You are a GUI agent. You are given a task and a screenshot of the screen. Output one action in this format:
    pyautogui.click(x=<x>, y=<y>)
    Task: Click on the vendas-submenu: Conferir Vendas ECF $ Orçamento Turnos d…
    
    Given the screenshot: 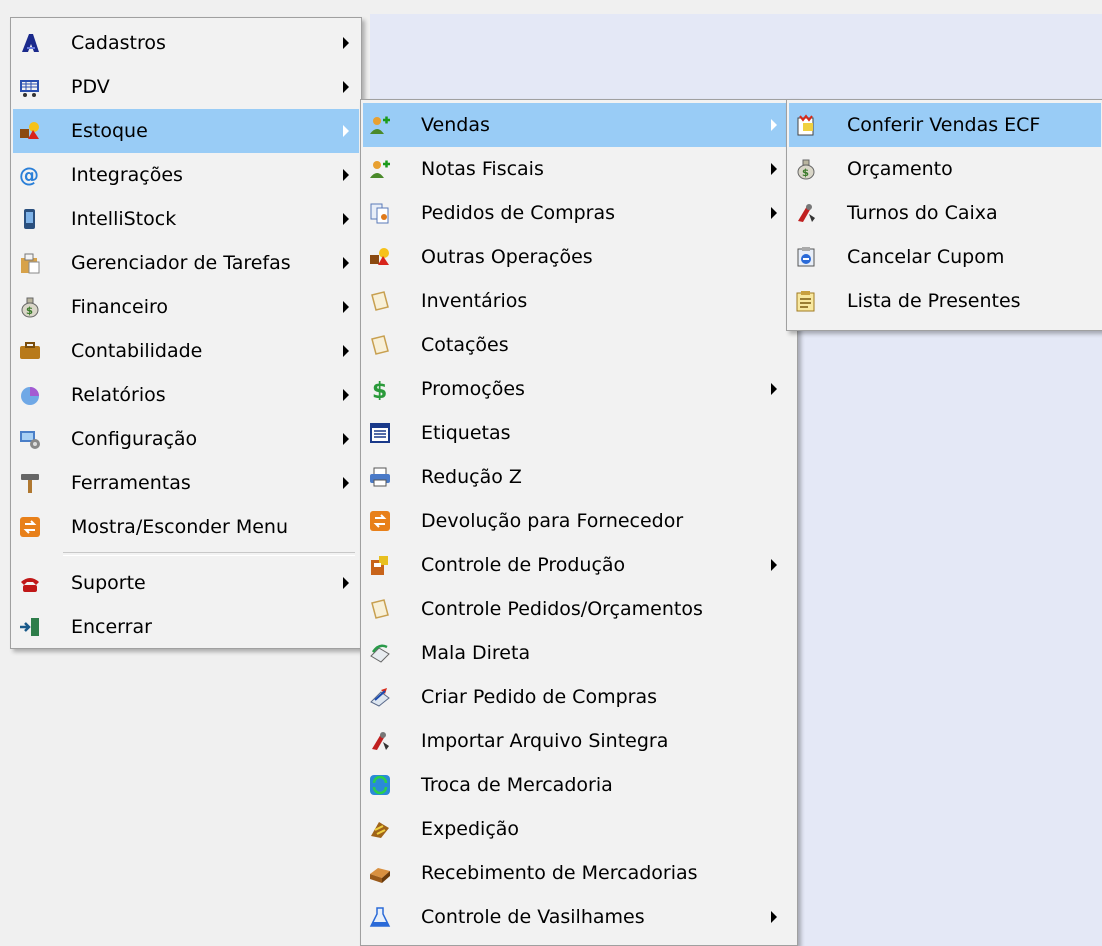 What is the action you would take?
    pyautogui.click(x=944, y=215)
    